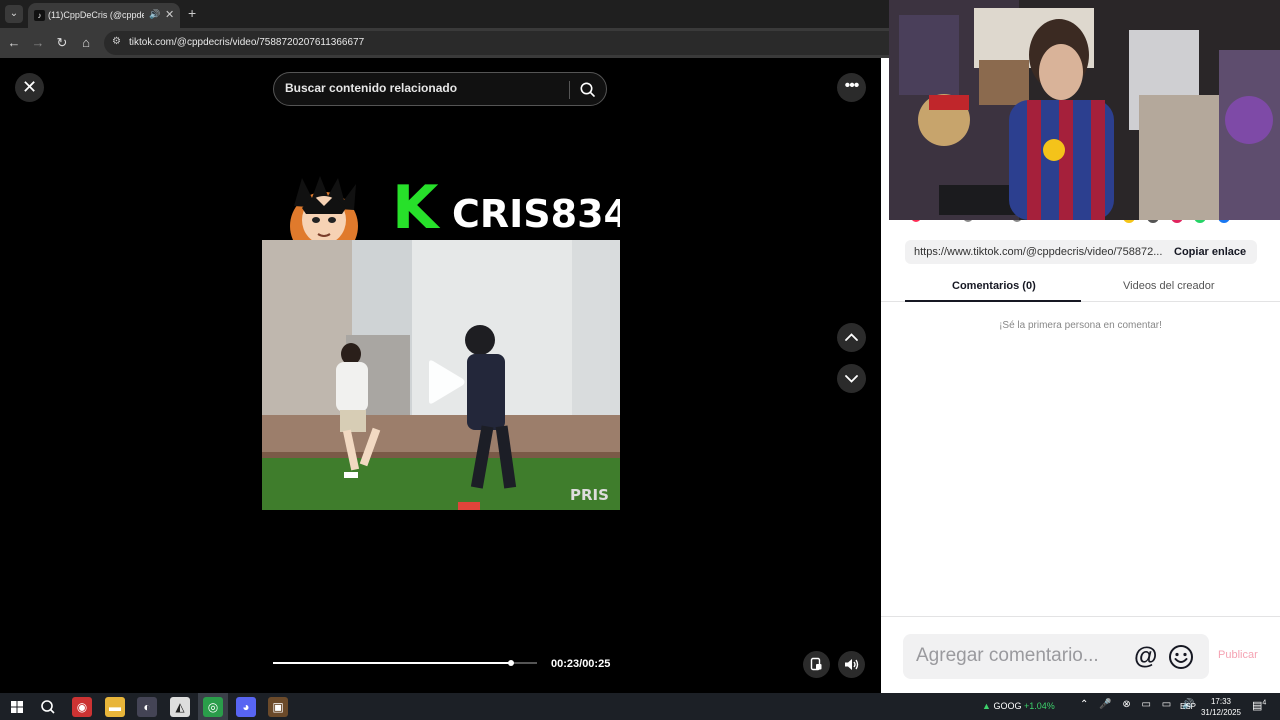 This screenshot has height=720, width=1280. I want to click on chevron-down-icon, so click(851, 379).